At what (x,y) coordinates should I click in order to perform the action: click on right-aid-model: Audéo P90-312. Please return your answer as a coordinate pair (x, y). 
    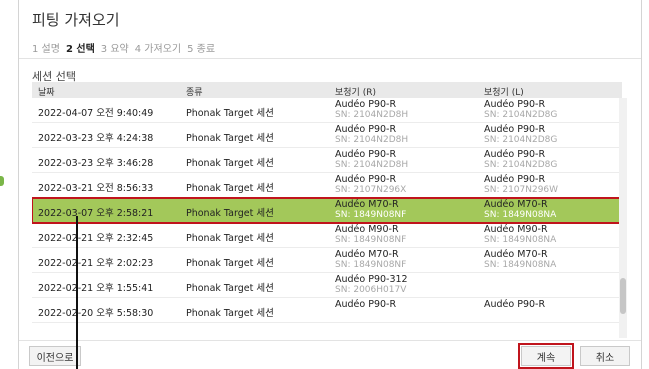
    Looking at the image, I should click on (371, 279).